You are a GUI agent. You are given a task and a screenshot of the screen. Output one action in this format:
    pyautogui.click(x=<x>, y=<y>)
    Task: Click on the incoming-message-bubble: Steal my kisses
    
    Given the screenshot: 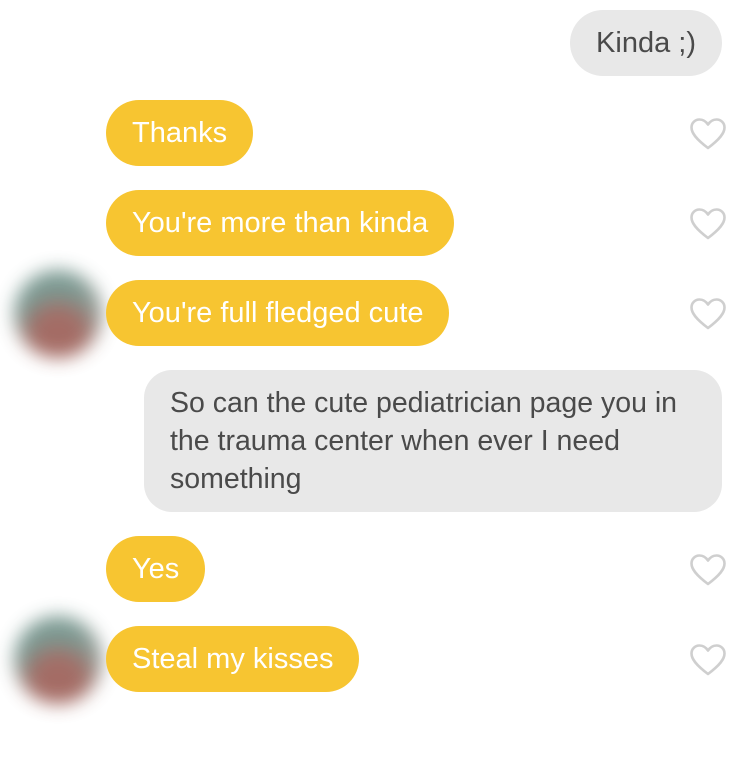 What is the action you would take?
    pyautogui.click(x=233, y=659)
    